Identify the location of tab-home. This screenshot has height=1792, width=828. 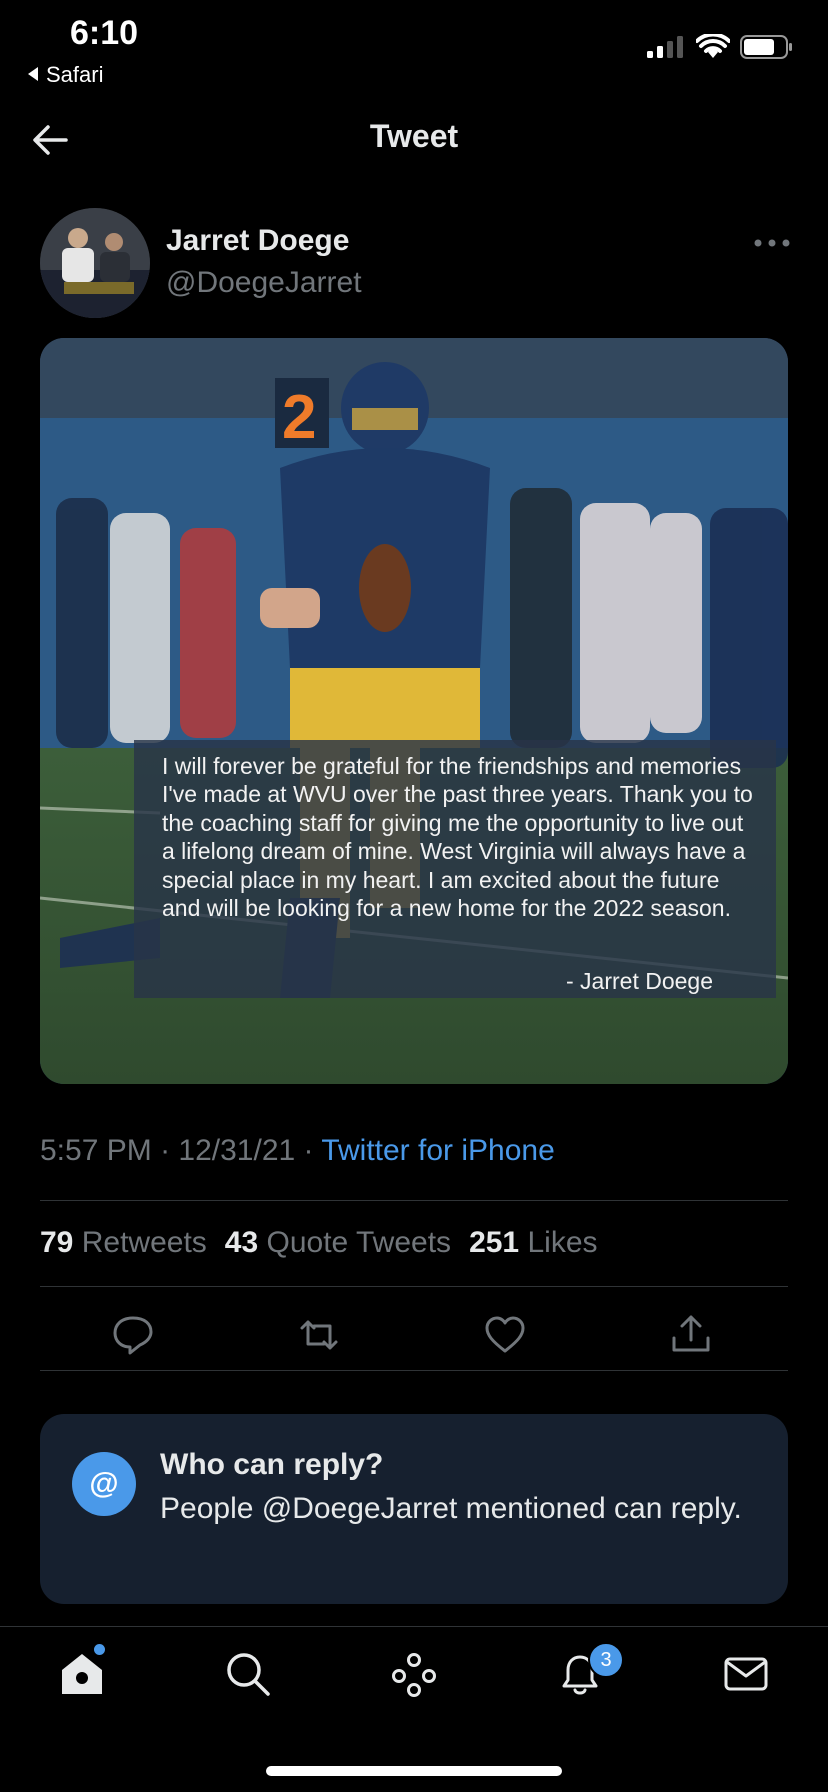
(82, 1674).